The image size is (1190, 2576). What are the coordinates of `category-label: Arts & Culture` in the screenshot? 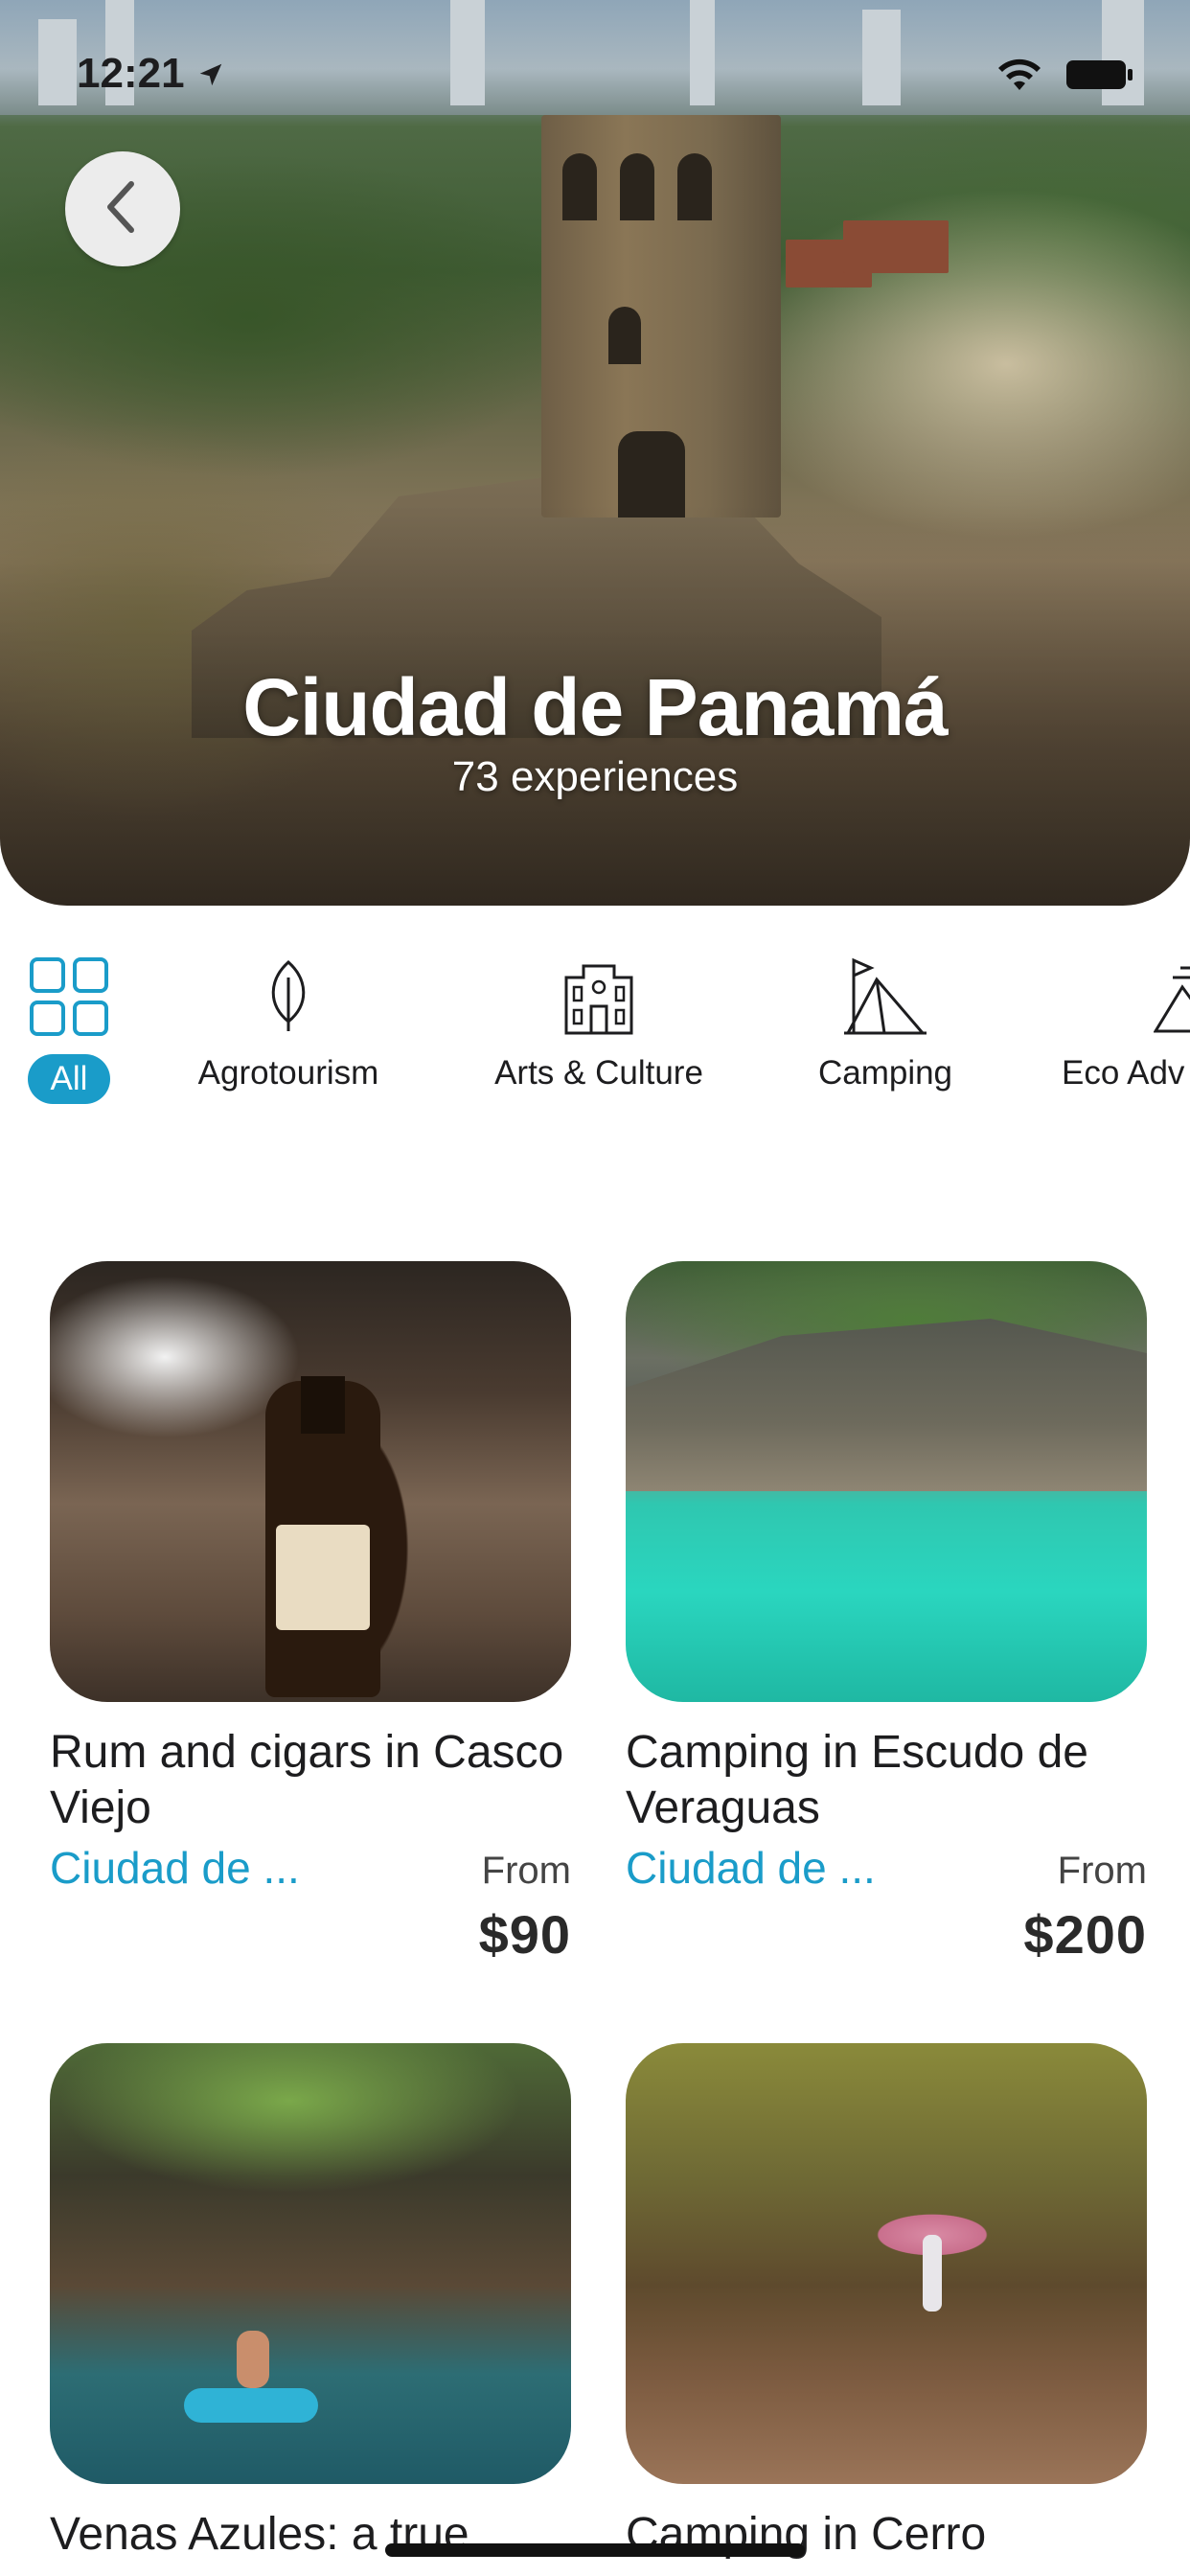 It's located at (599, 1073).